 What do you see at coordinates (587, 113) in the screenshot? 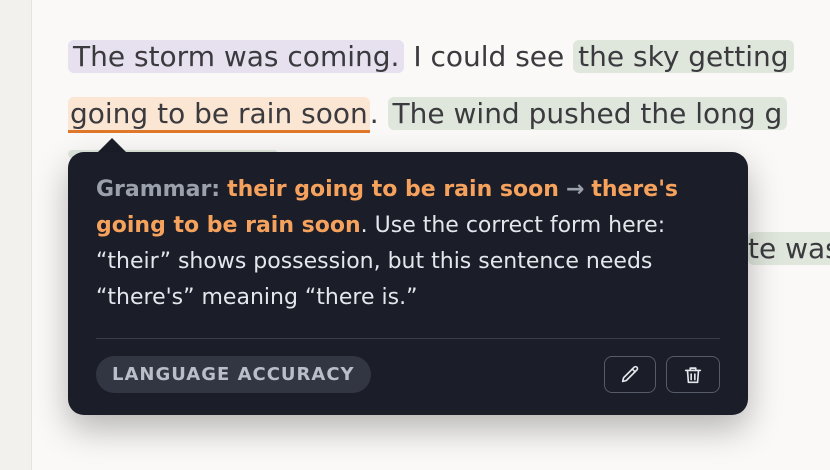
I see `suggestion-highlight-green: The wind pushed the long g` at bounding box center [587, 113].